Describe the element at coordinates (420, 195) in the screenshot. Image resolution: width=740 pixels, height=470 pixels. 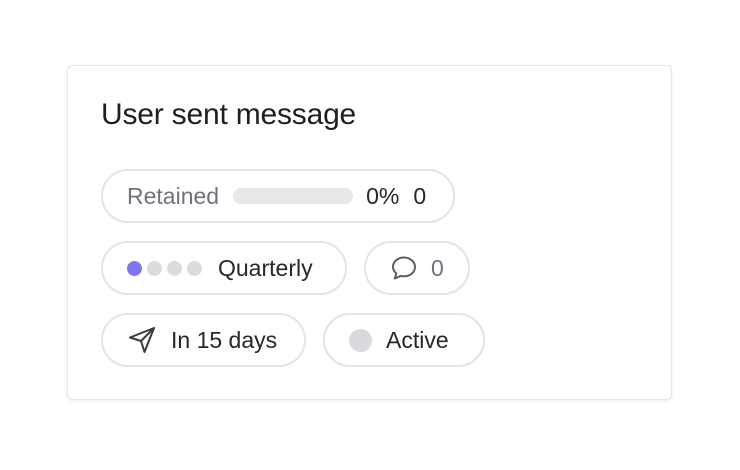
I see `retained-count: 0` at that location.